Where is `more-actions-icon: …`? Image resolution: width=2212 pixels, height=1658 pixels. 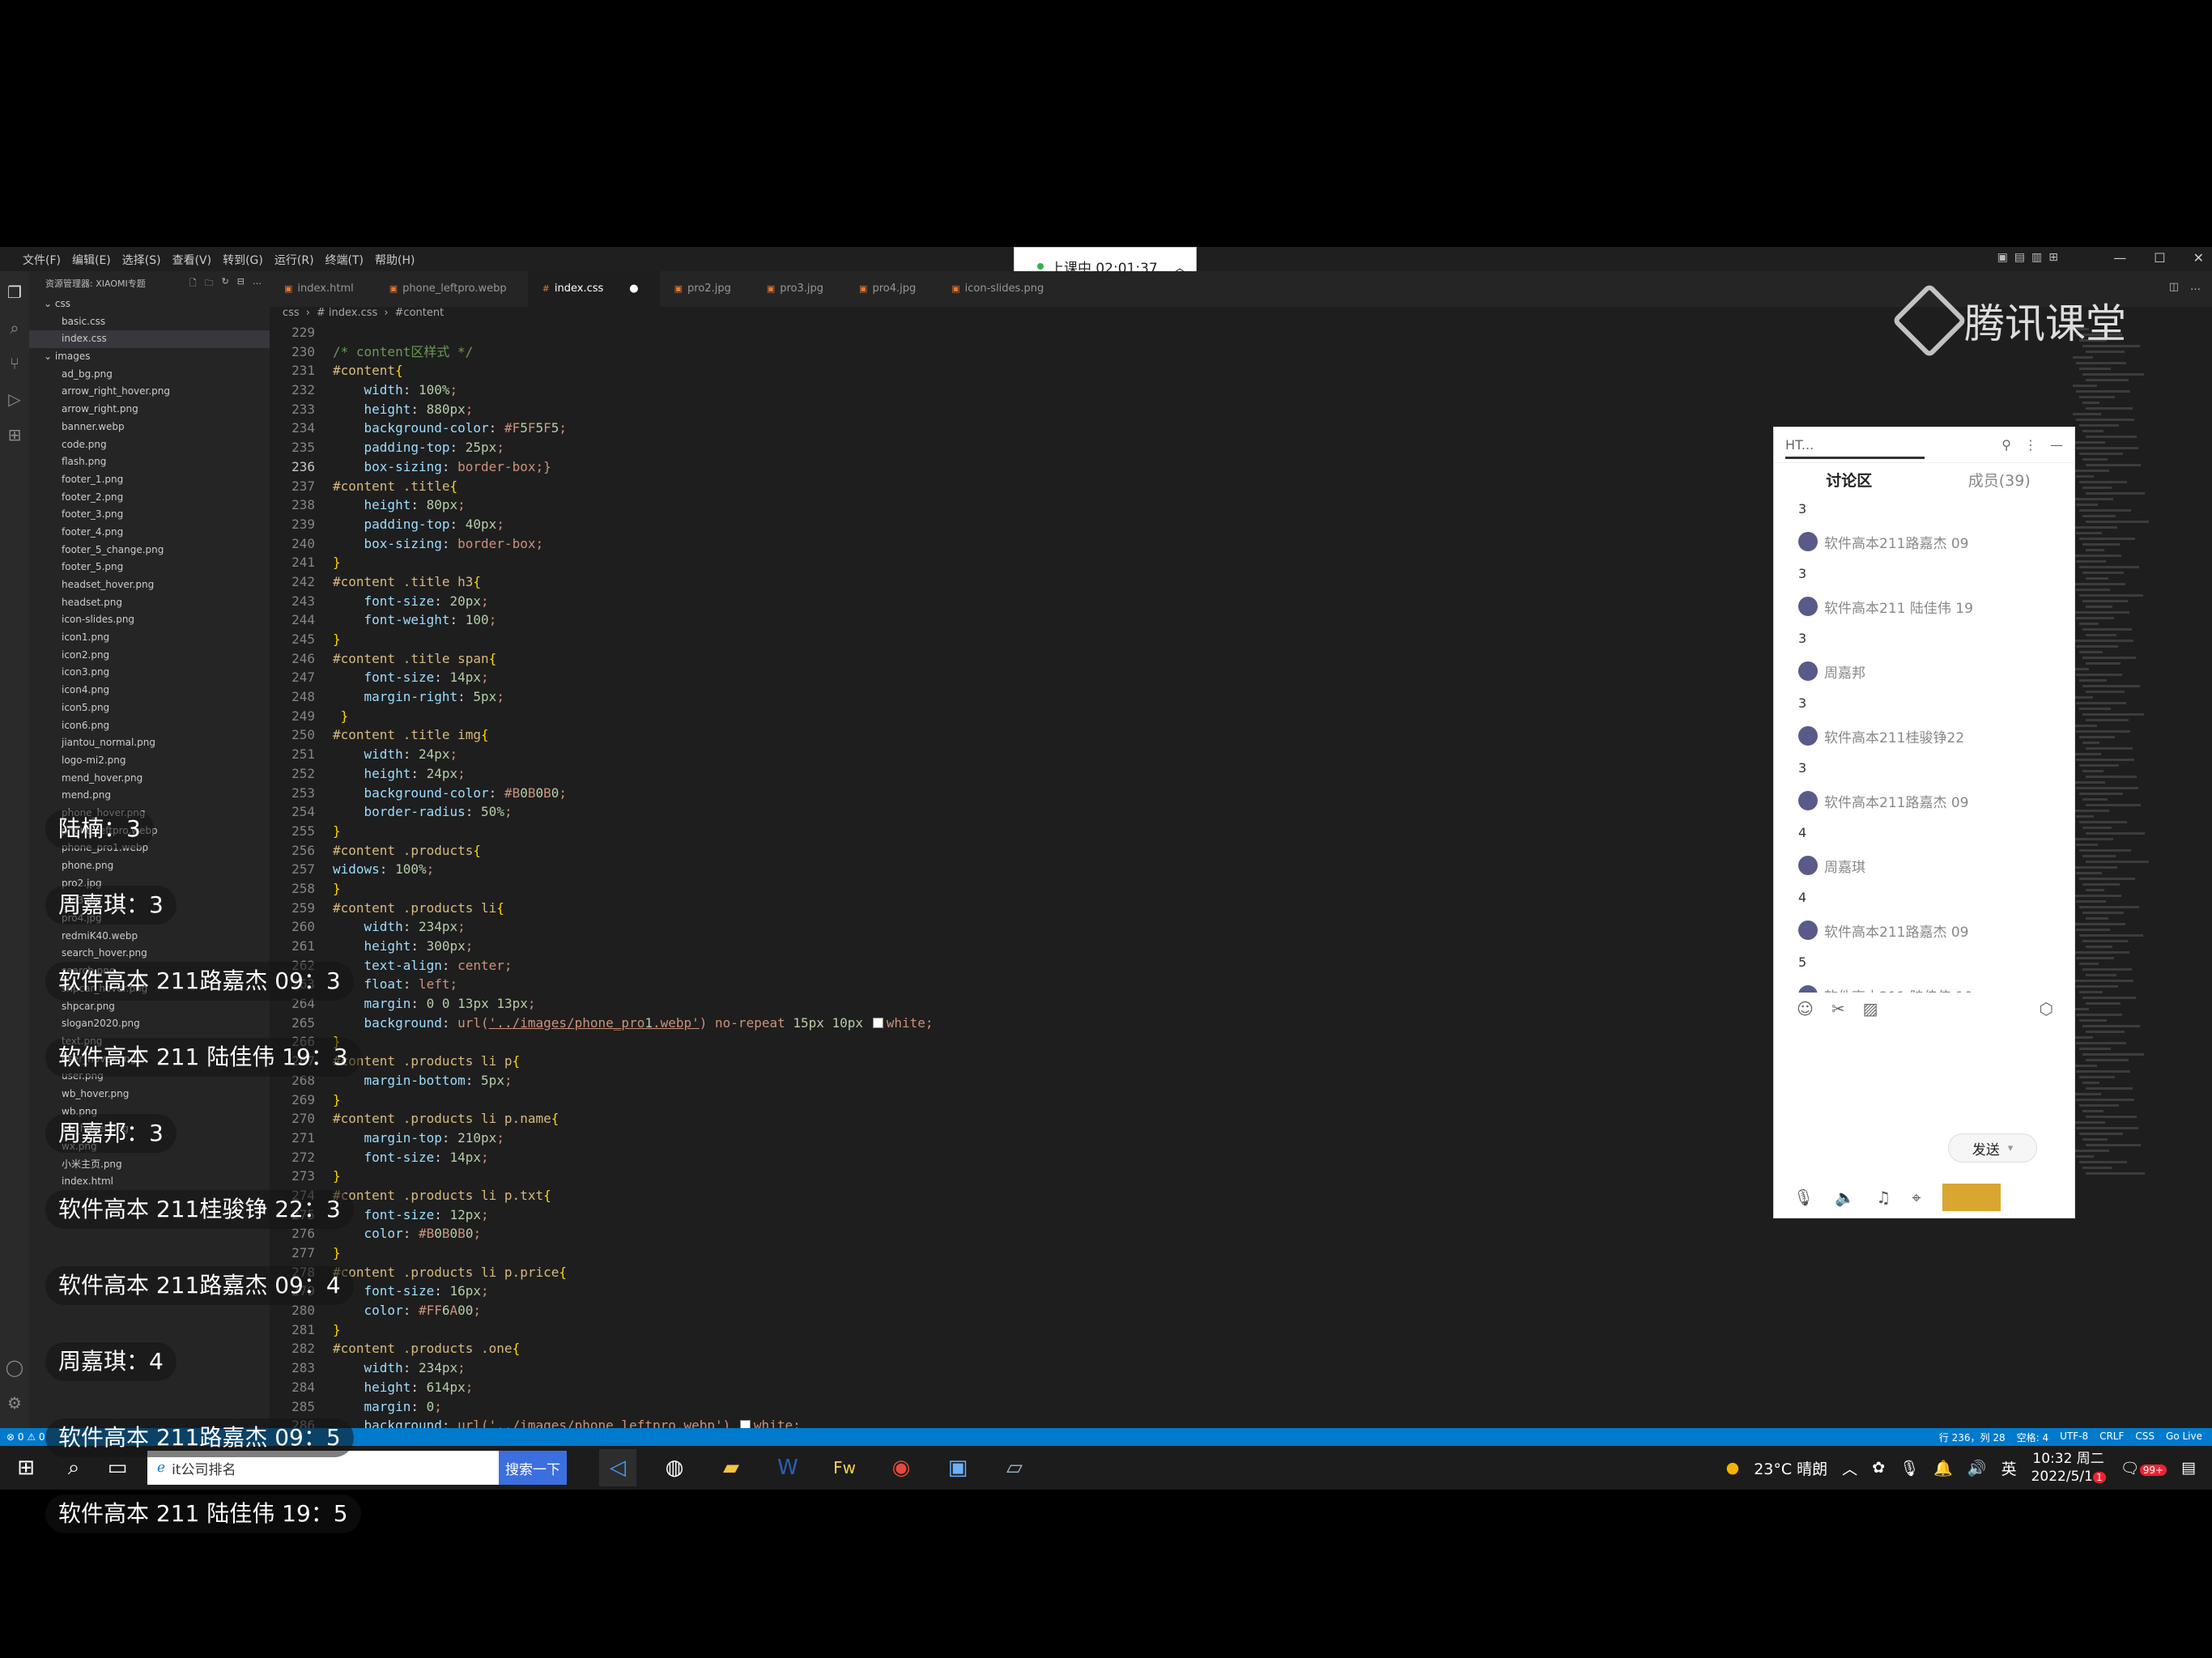 more-actions-icon: … is located at coordinates (2196, 294).